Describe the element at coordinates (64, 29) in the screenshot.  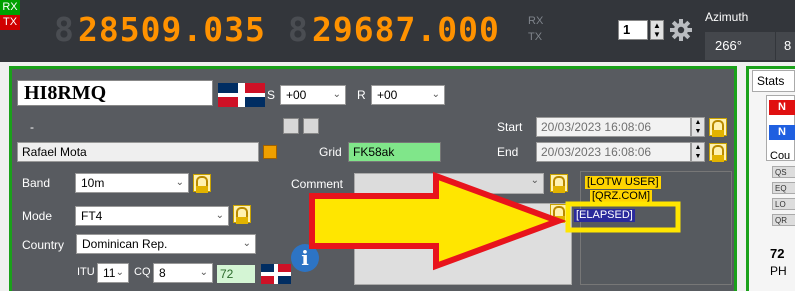
I see `rx-frequency-ghost-digit: 8` at that location.